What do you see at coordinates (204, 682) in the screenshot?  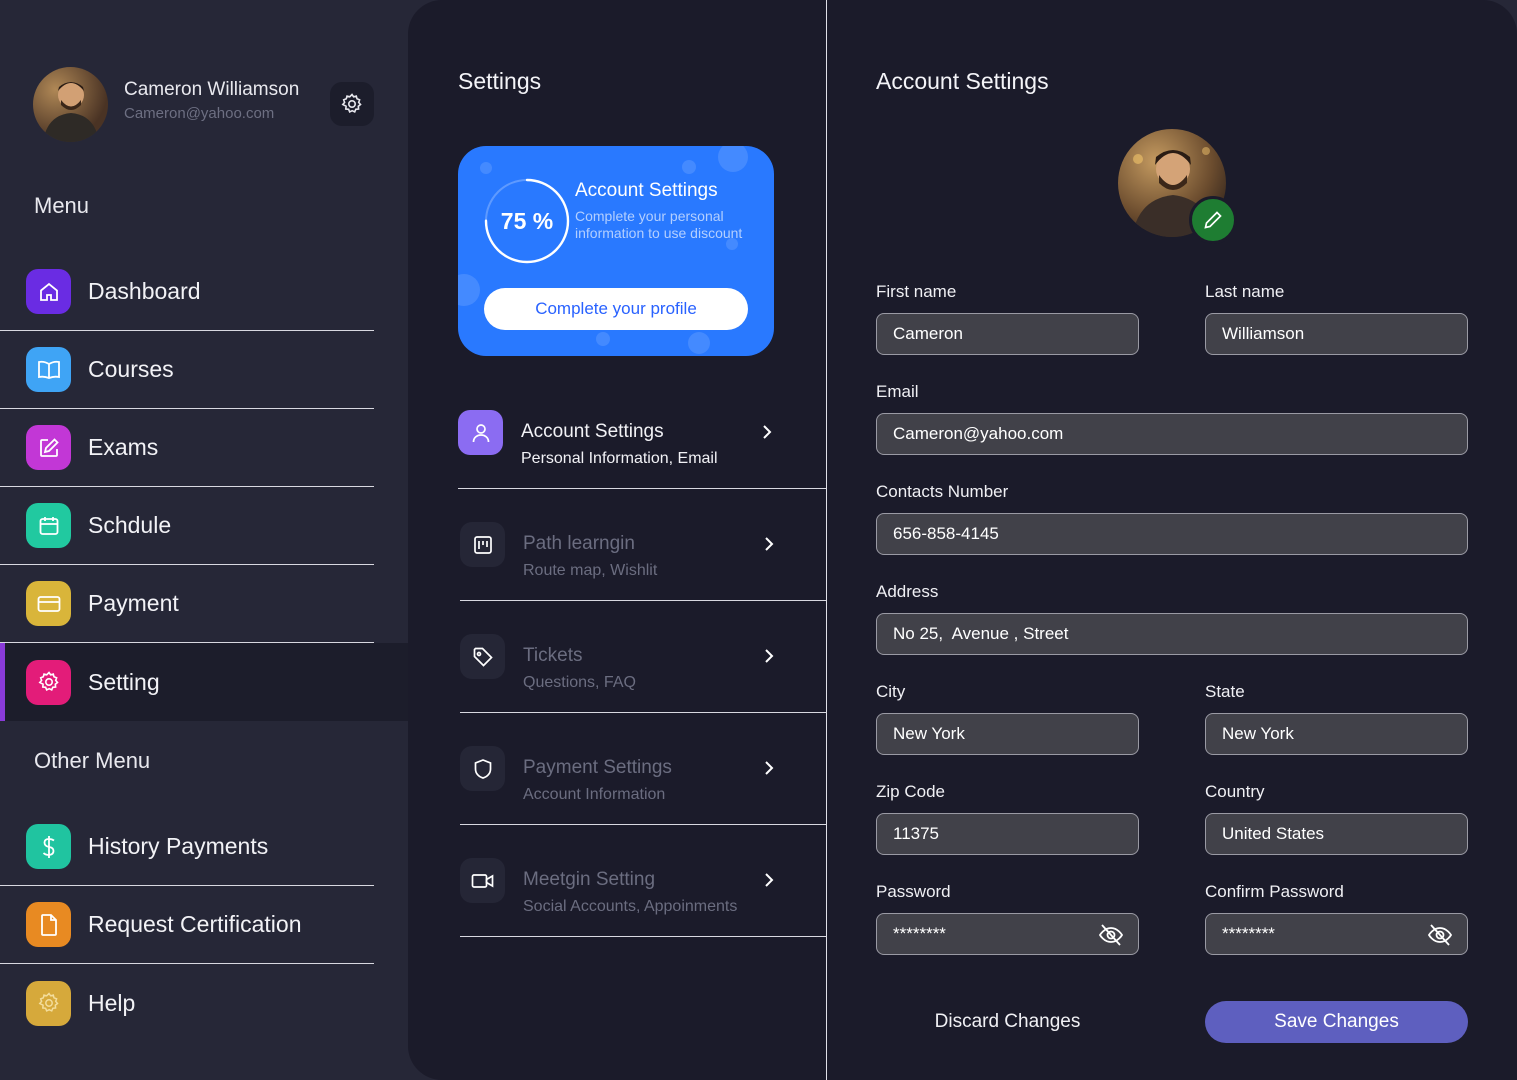 I see `sidebar-item-setting: Setting` at bounding box center [204, 682].